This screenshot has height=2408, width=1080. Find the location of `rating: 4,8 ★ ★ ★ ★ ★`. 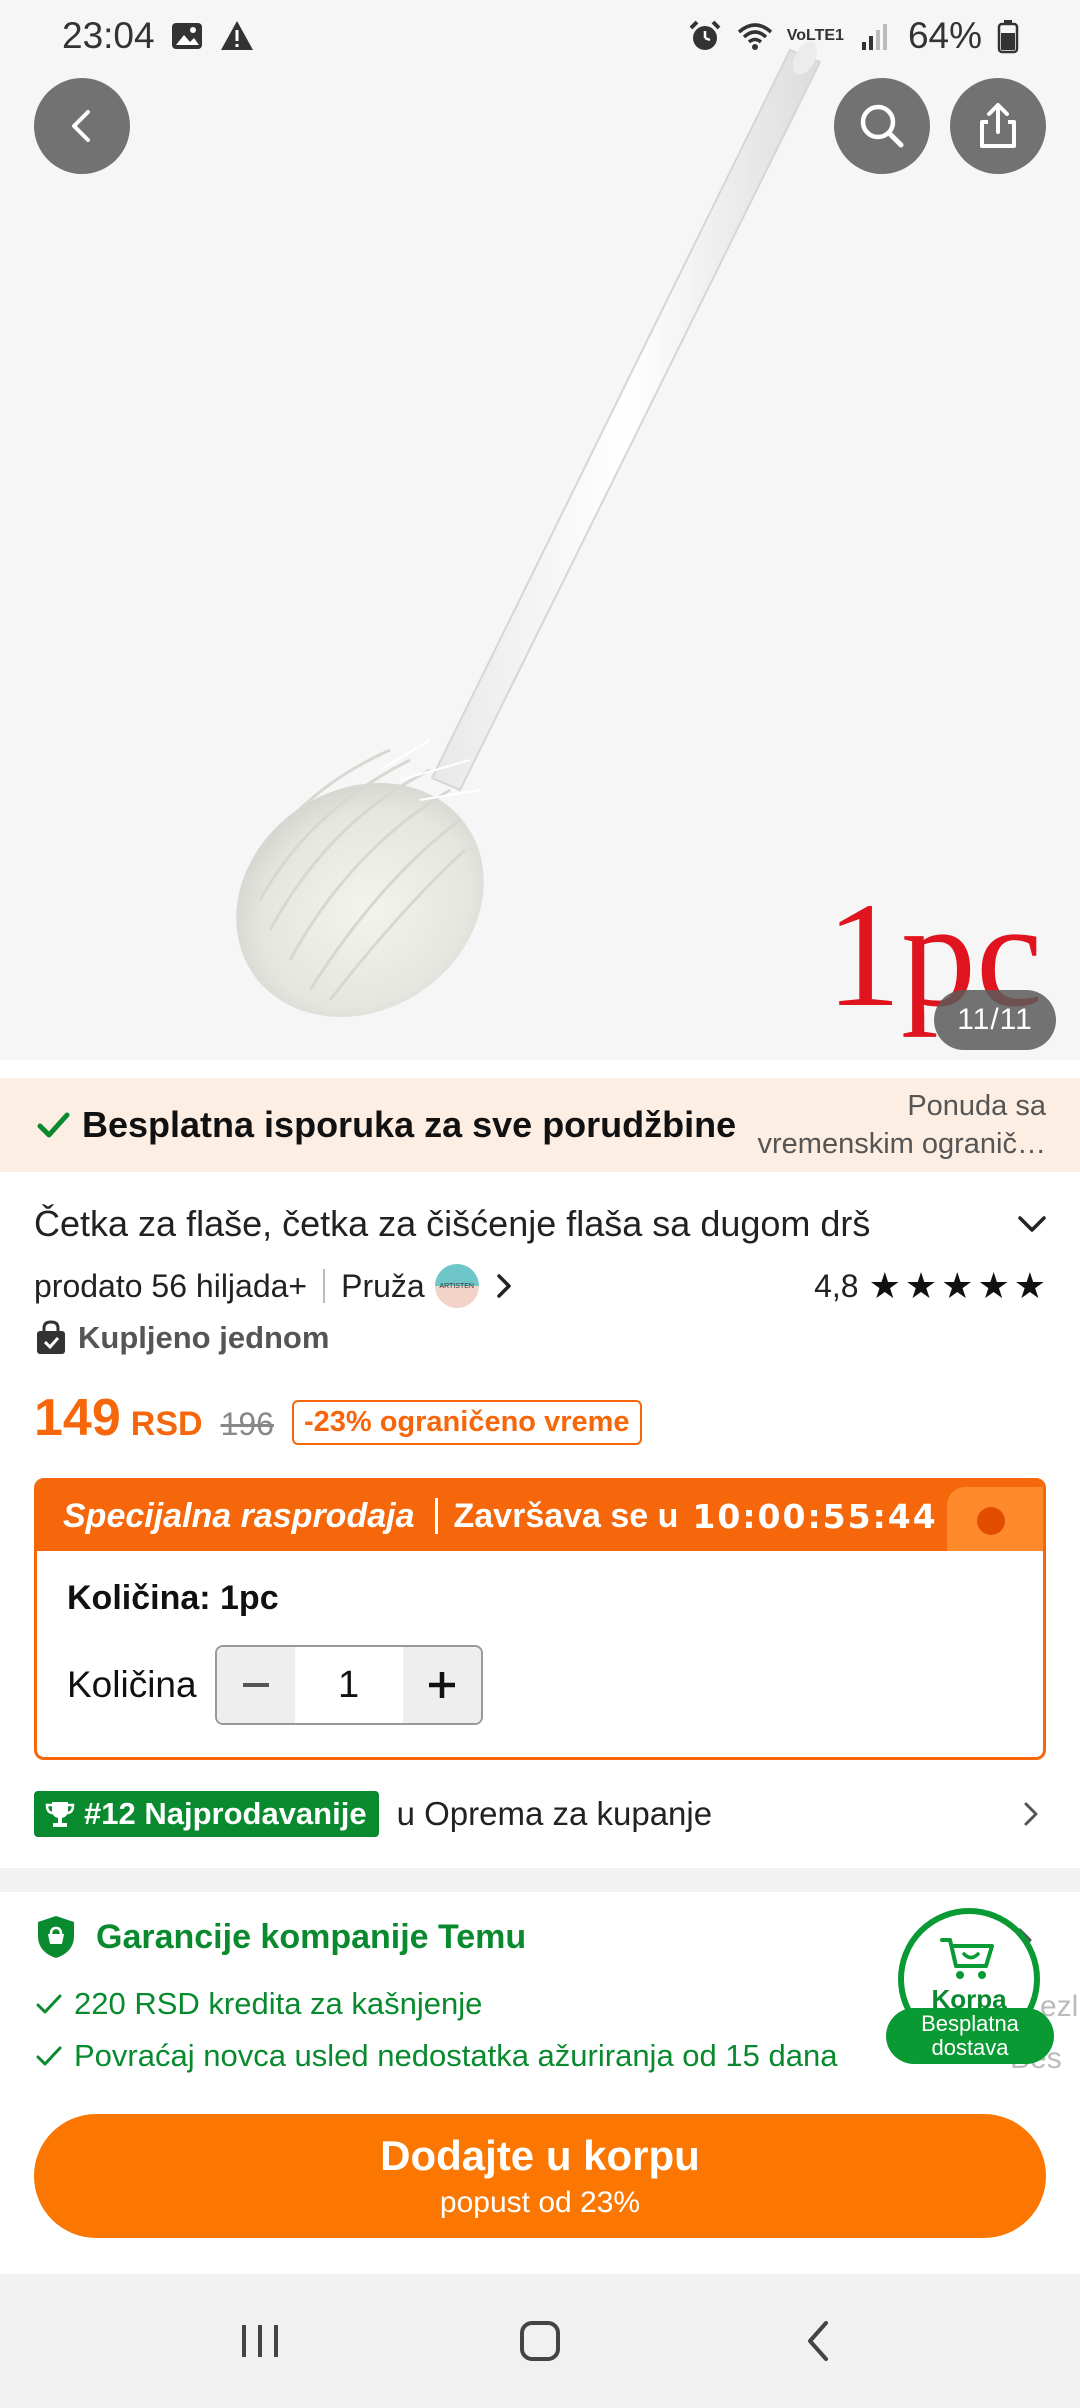

rating: 4,8 ★ ★ ★ ★ ★ is located at coordinates (930, 1286).